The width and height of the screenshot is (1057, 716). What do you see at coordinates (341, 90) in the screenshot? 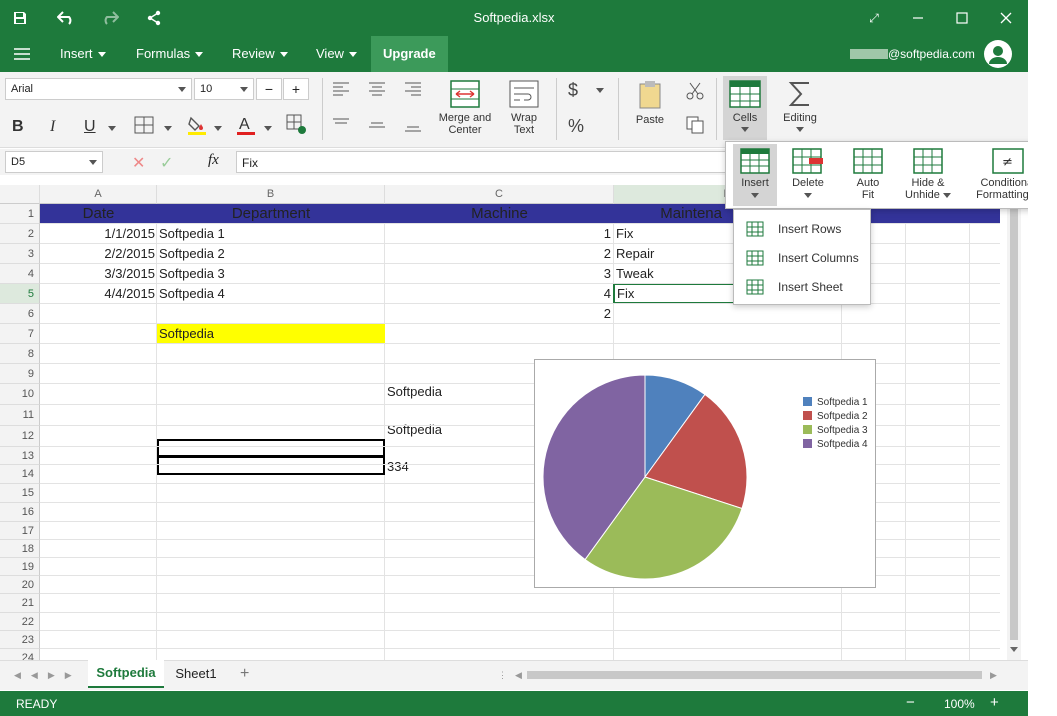
I see `align-left-icon` at bounding box center [341, 90].